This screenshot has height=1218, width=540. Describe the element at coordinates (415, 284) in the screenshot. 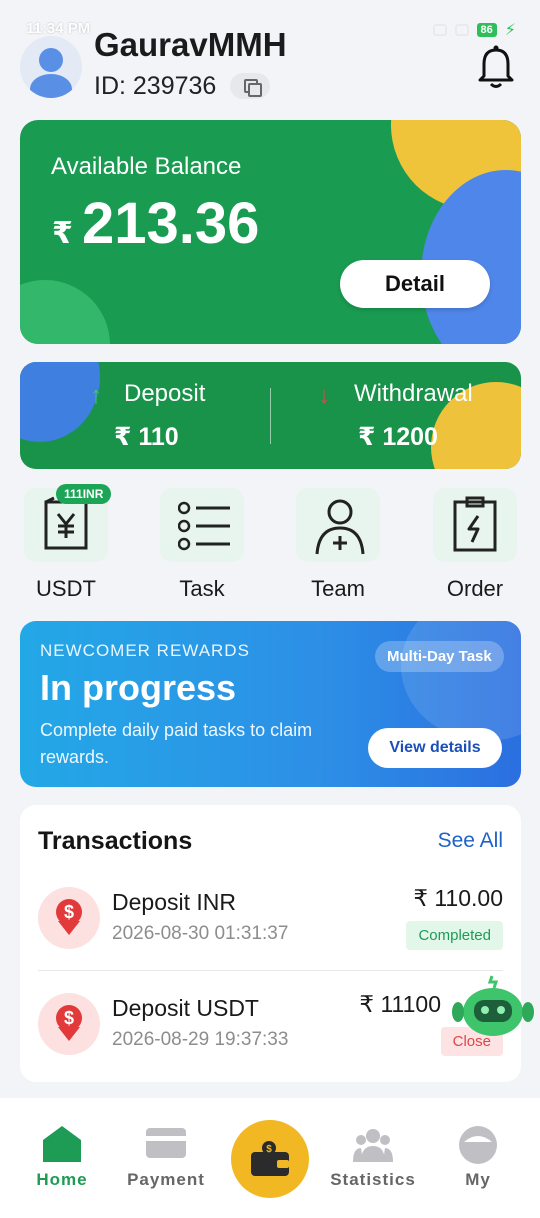

I see `detail-button: Detail` at that location.